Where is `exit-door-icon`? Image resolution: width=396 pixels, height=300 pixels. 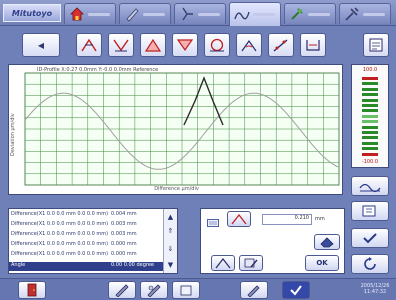
exit-door-icon is located at coordinates (32, 290).